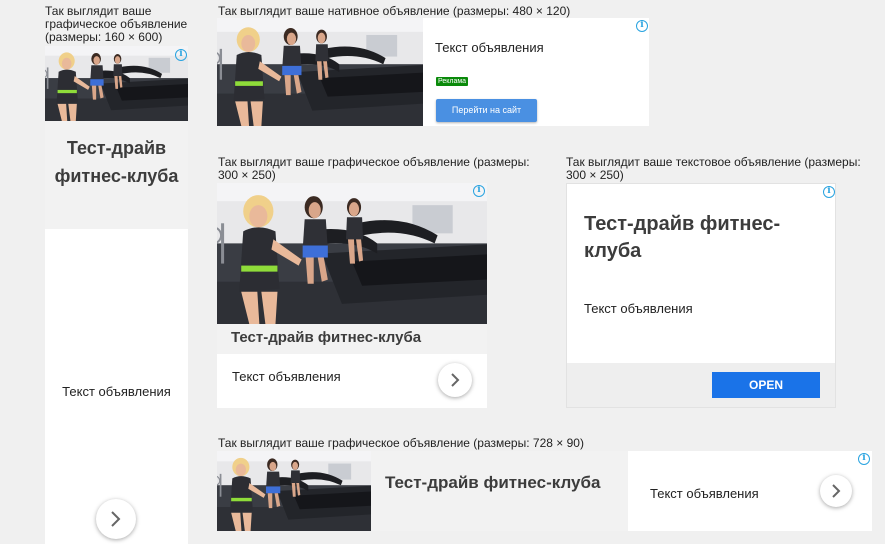 This screenshot has height=544, width=885. Describe the element at coordinates (452, 81) in the screenshot. I see `ad-badge: Реклама` at that location.